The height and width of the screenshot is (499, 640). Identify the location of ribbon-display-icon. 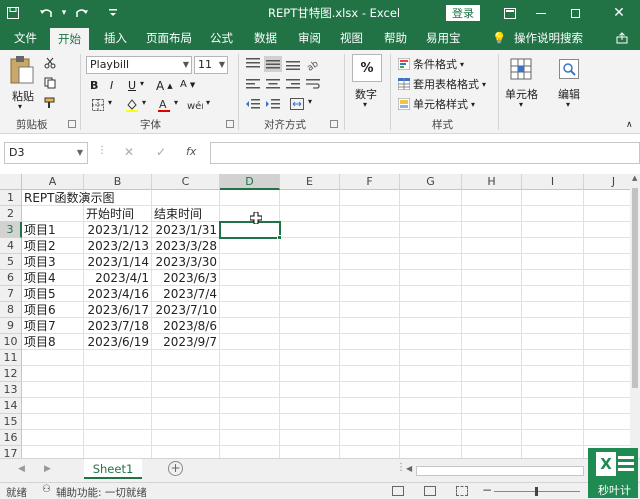
(510, 13).